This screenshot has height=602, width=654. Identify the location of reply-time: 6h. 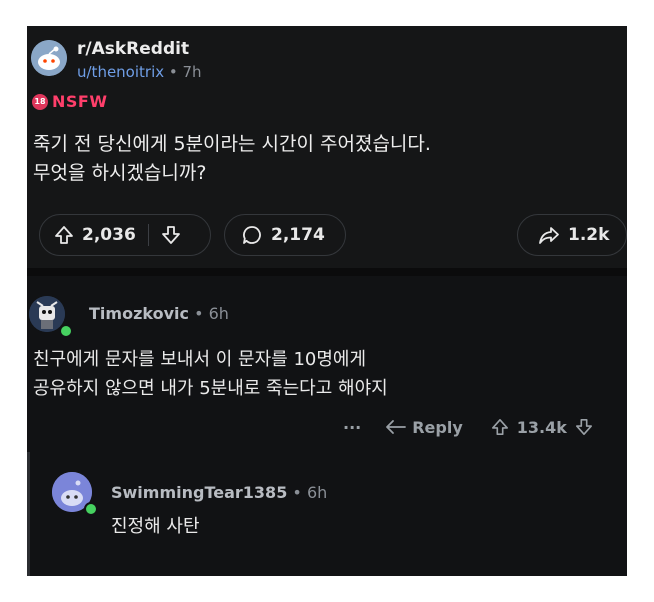
(317, 492).